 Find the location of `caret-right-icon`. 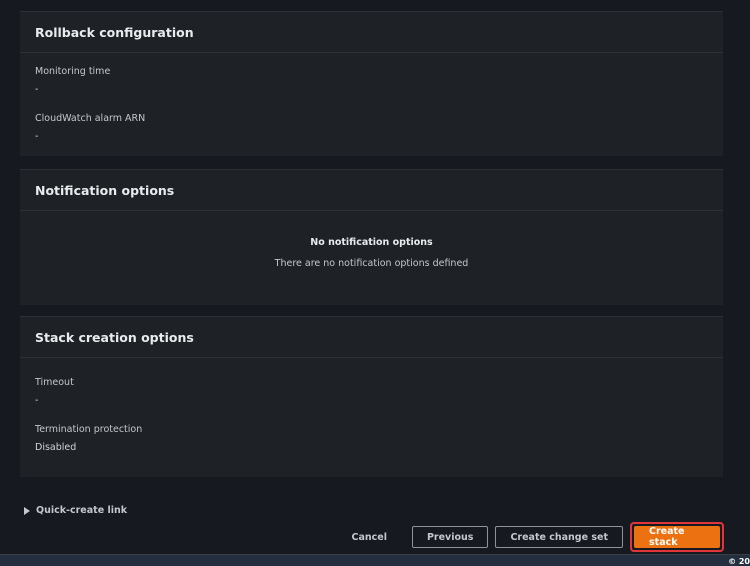

caret-right-icon is located at coordinates (27, 510).